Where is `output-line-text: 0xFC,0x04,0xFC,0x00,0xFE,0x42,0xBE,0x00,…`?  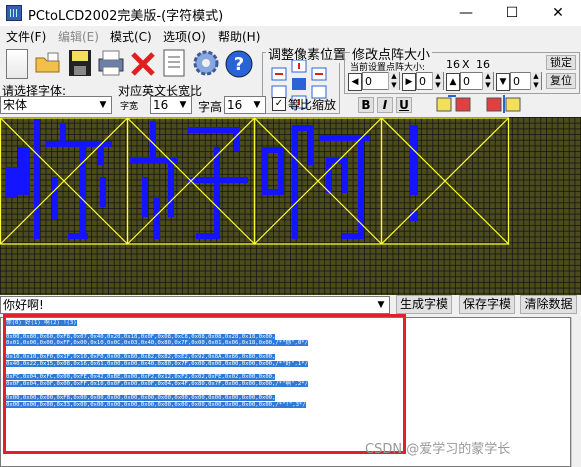
output-line-text: 0xFC,0x04,0xFC,0x00,0xFE,0x42,0xBE,0x00,… is located at coordinates (141, 377).